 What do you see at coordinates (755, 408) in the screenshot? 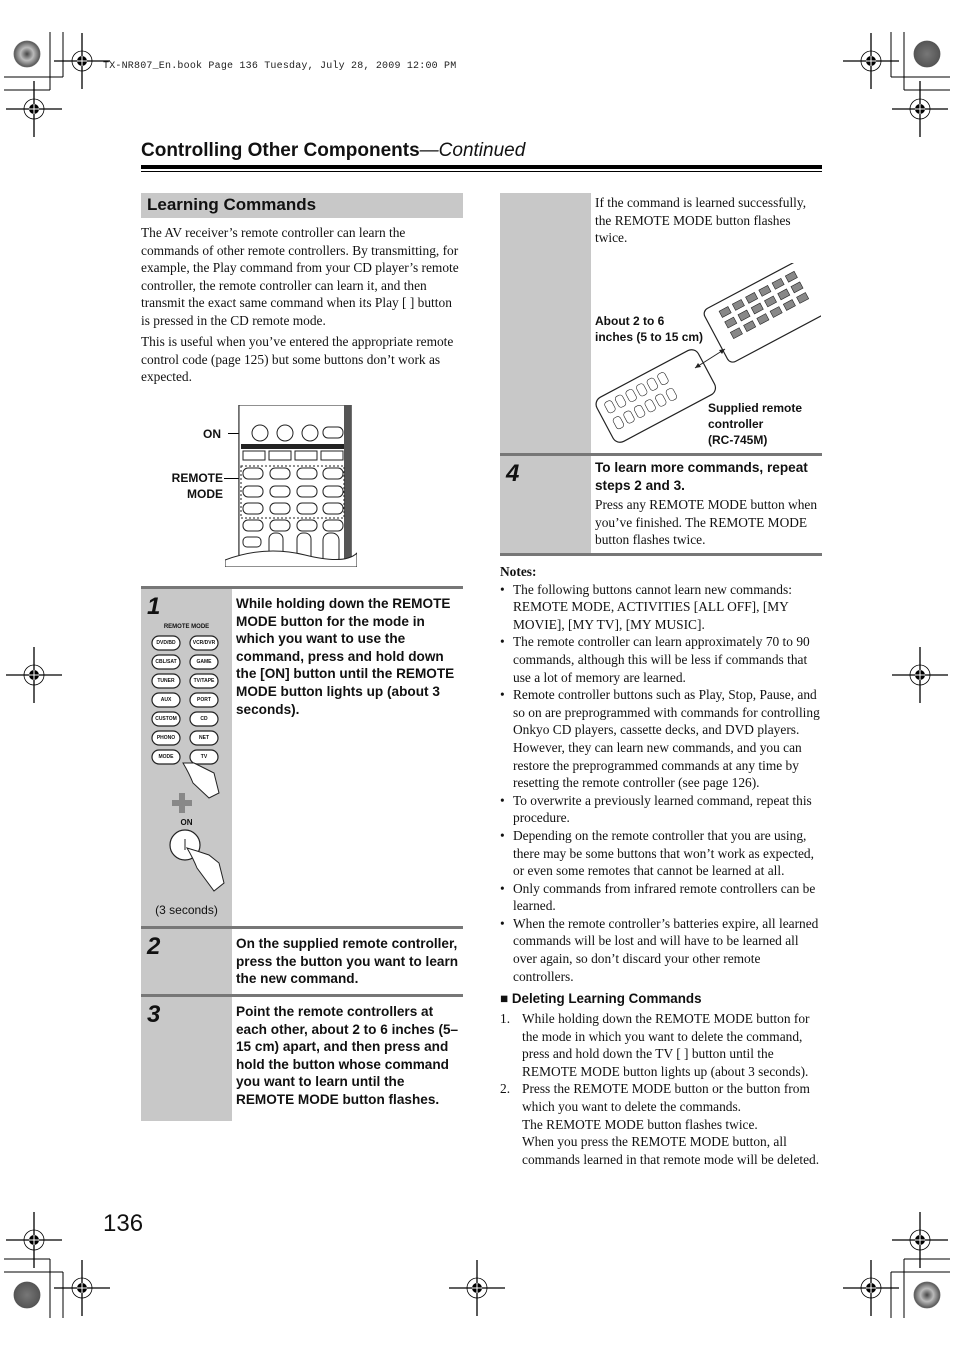
I see `supplied-label-line1: Supplied remote` at bounding box center [755, 408].